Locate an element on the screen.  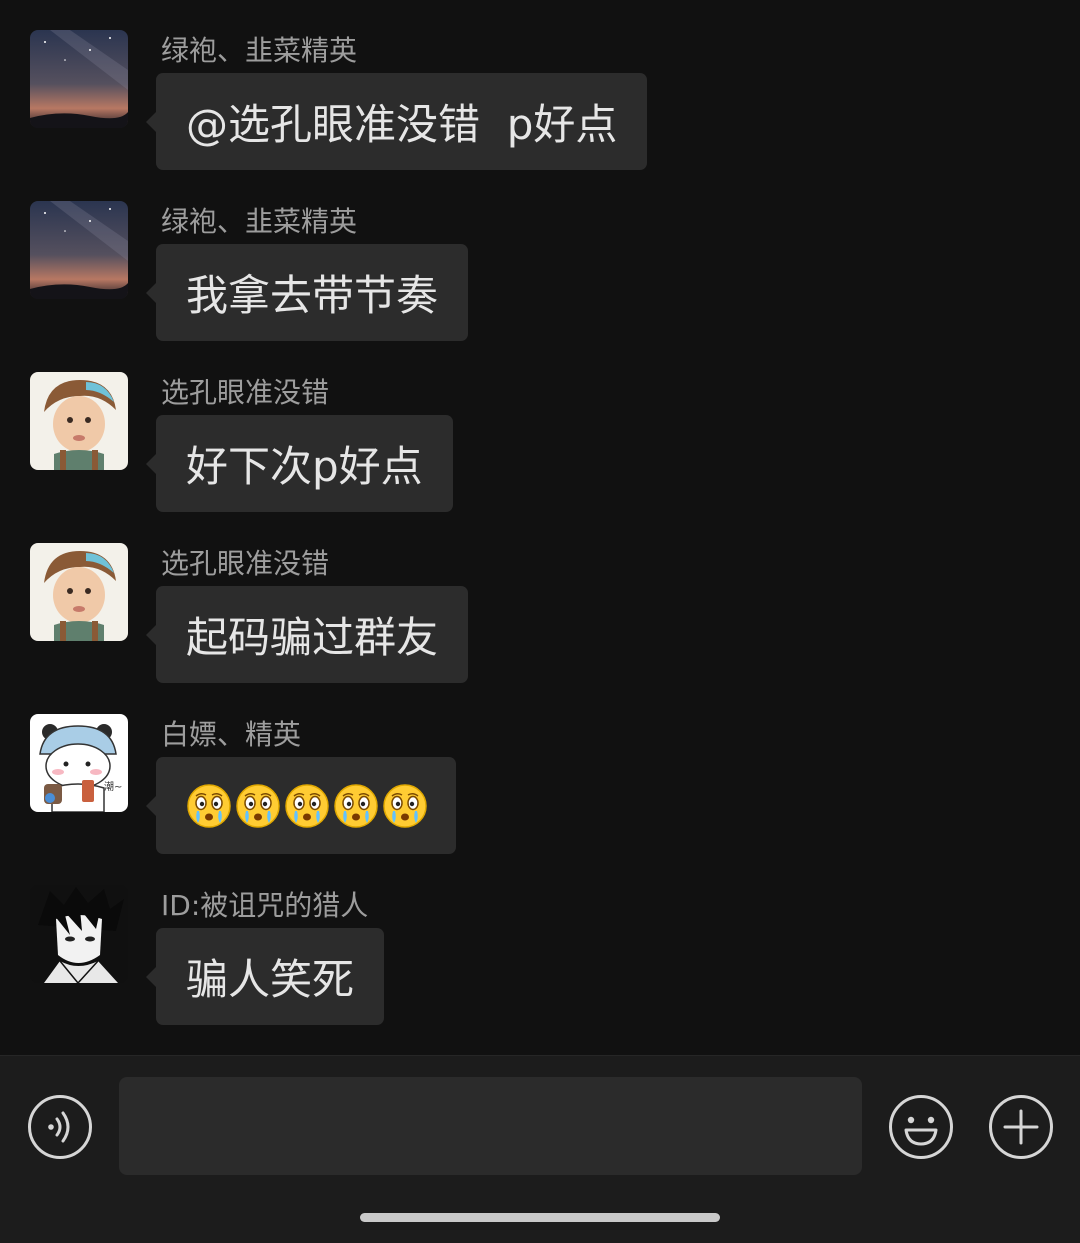
message-item: ID:被诅咒的猎人 骗人笑死 is located at coordinates (540, 940).